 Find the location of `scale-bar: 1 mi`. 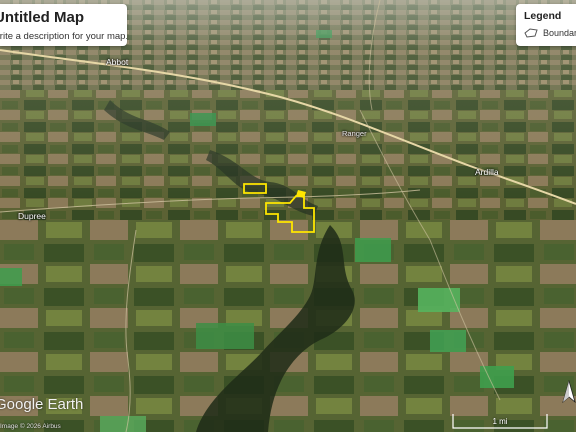

scale-bar: 1 mi is located at coordinates (500, 421).